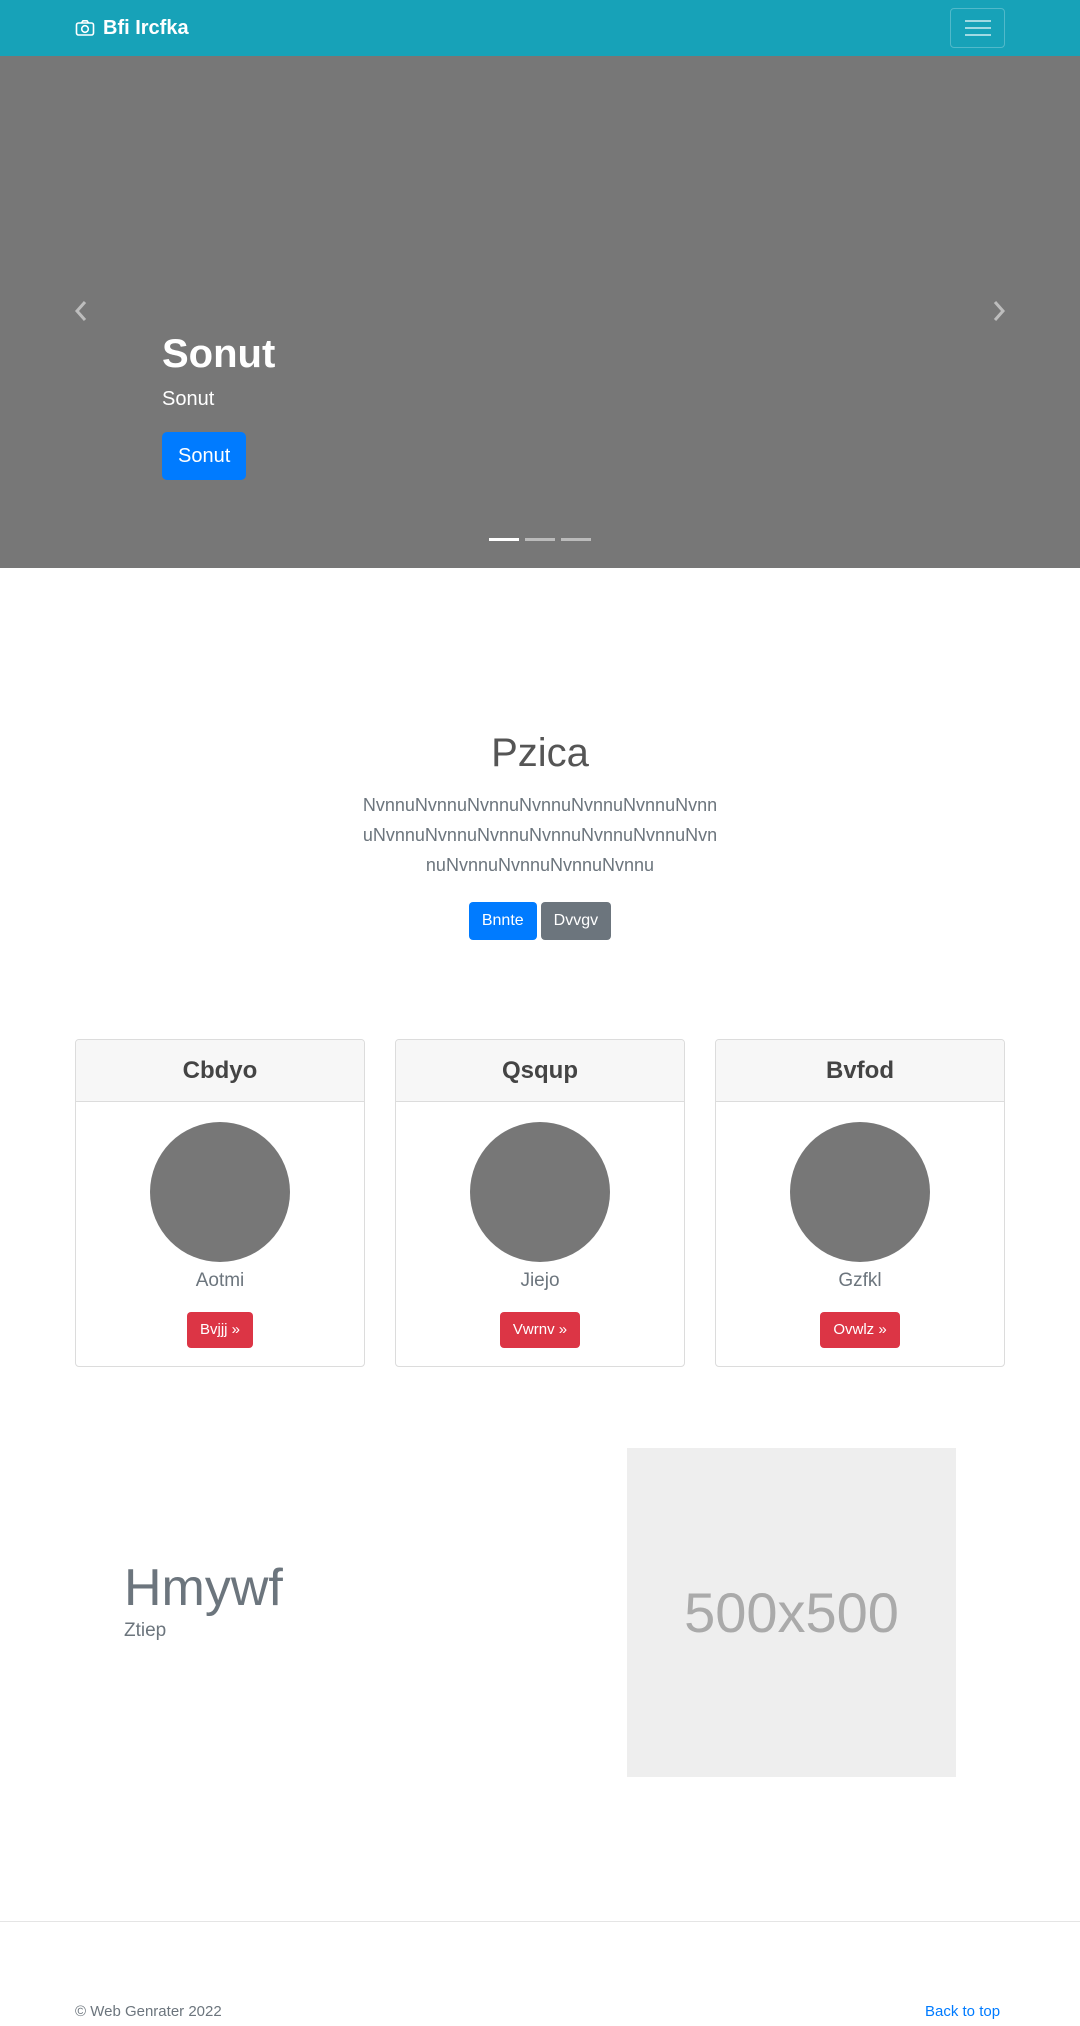 The image size is (1080, 2026). What do you see at coordinates (220, 1071) in the screenshot?
I see `card-header: Cbdyo` at bounding box center [220, 1071].